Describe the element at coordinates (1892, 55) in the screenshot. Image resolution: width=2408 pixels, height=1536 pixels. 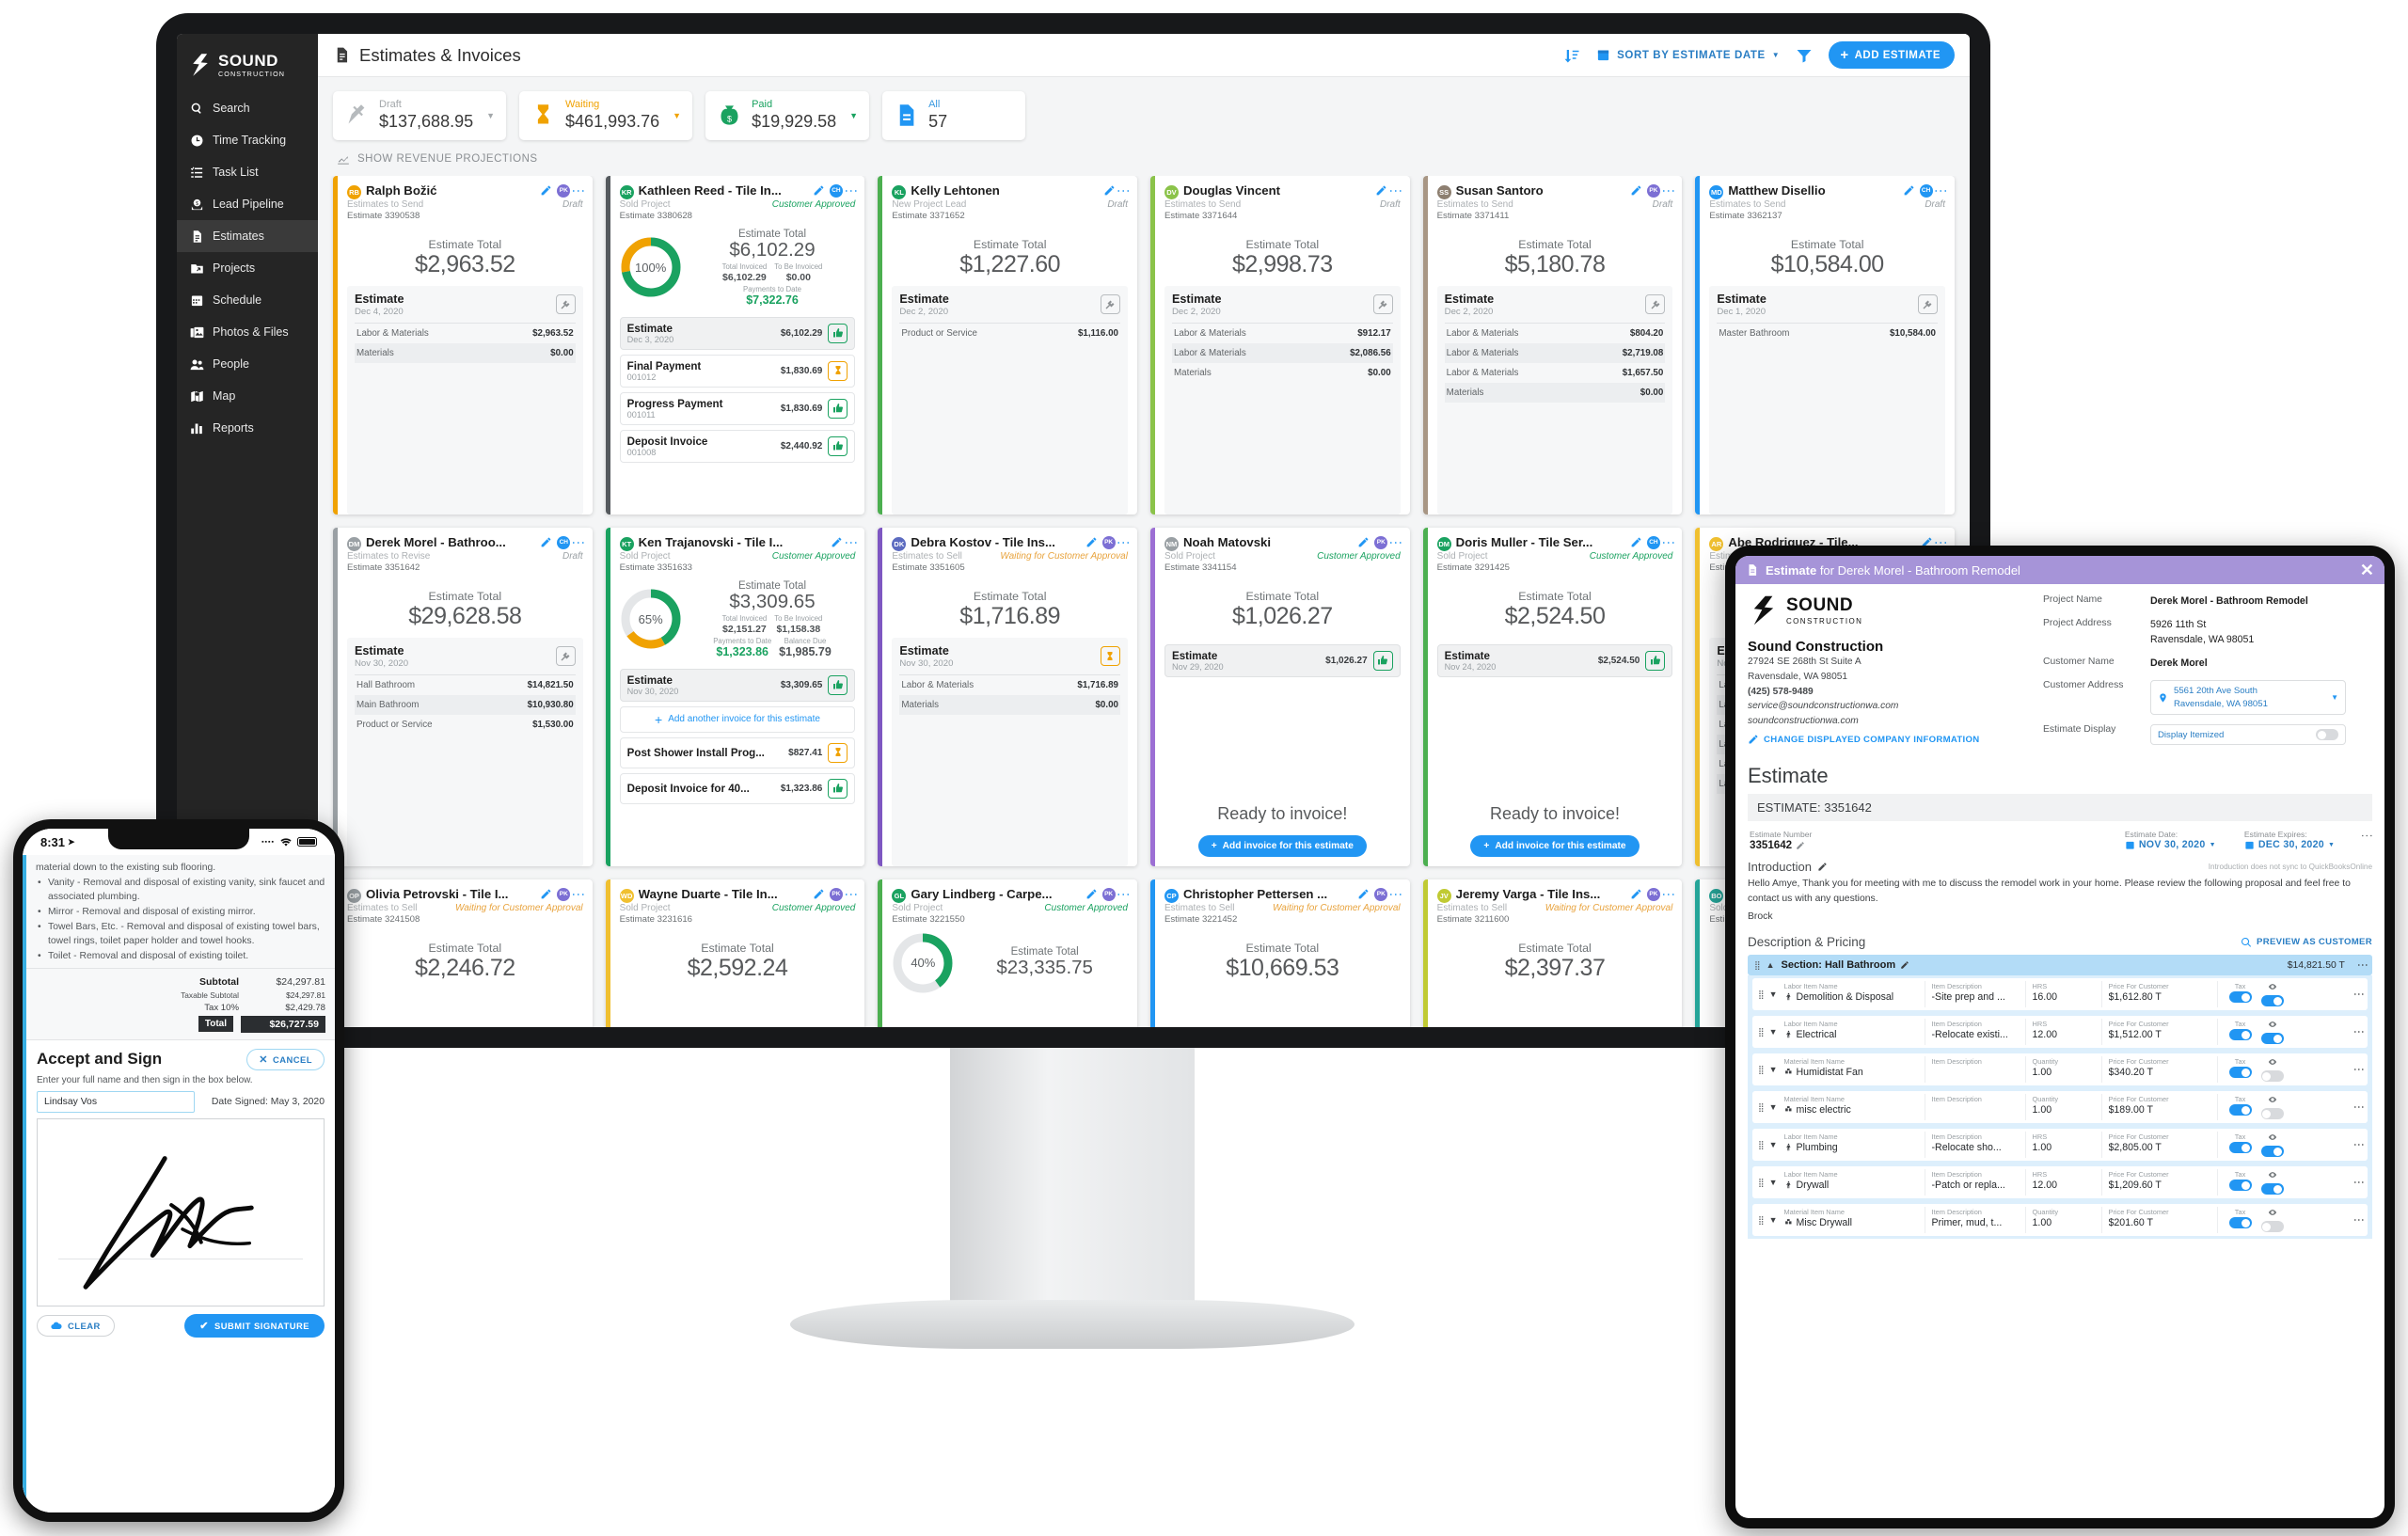
I see `add-estimate-button: + ADD ESTIMATE` at that location.